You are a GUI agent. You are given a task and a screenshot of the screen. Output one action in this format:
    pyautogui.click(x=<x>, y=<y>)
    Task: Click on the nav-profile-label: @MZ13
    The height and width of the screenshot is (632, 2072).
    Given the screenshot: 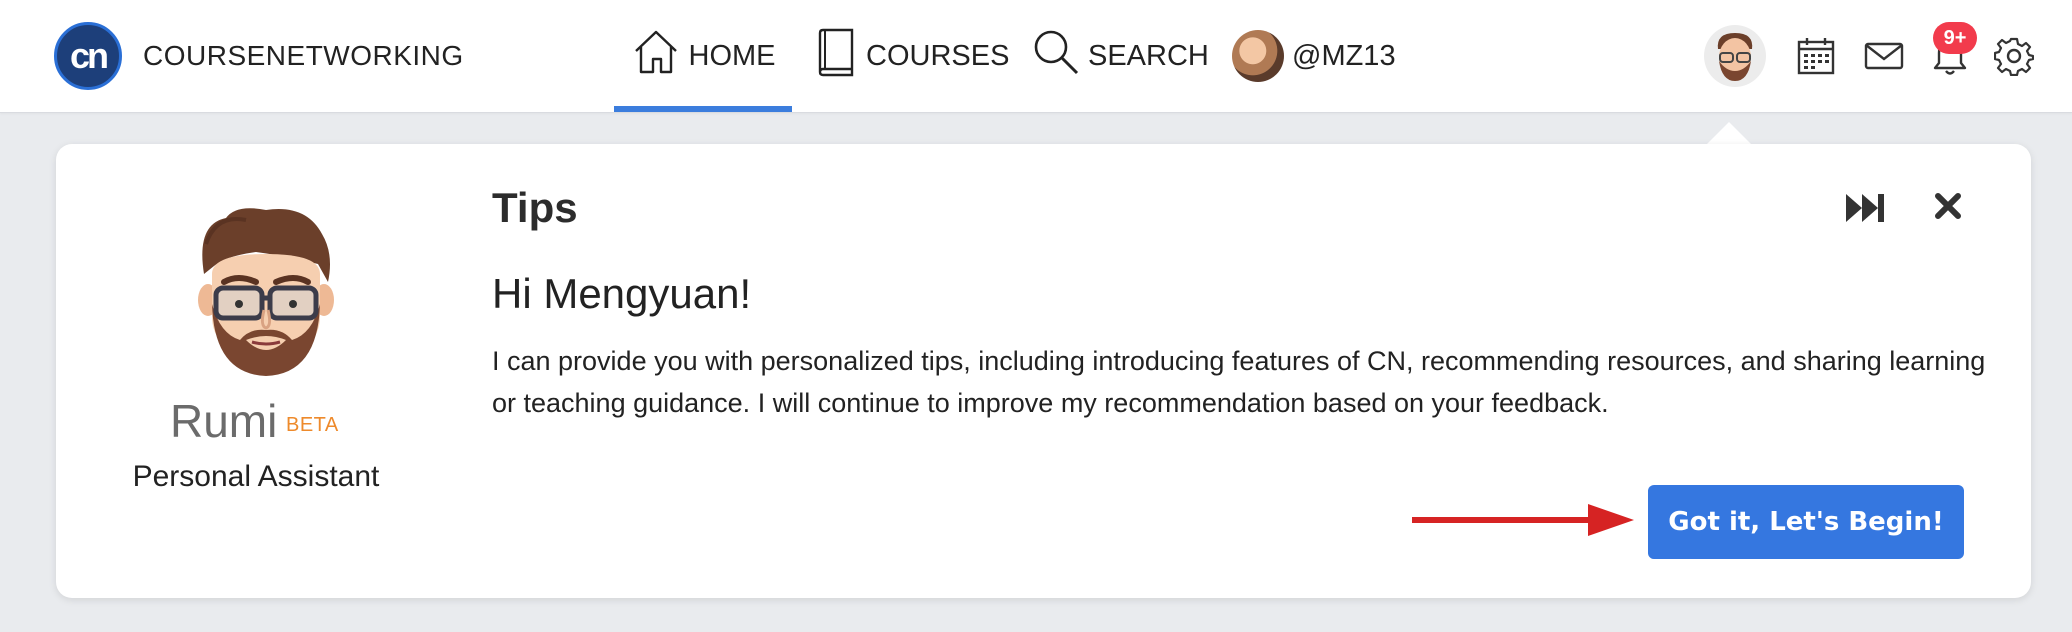 What is the action you would take?
    pyautogui.click(x=1344, y=55)
    